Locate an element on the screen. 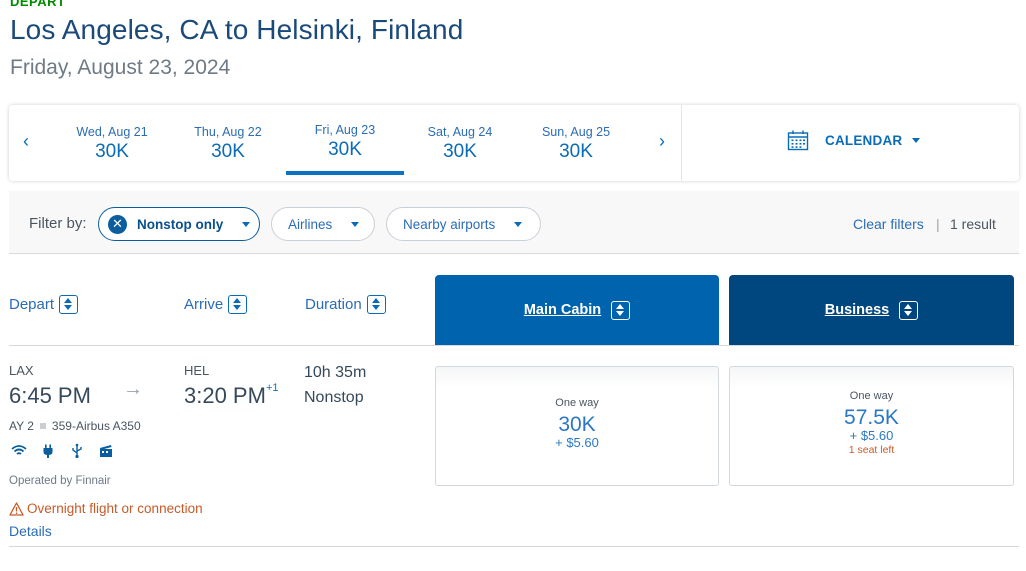 This screenshot has width=1026, height=571. arrow-right-icon: → is located at coordinates (133, 389).